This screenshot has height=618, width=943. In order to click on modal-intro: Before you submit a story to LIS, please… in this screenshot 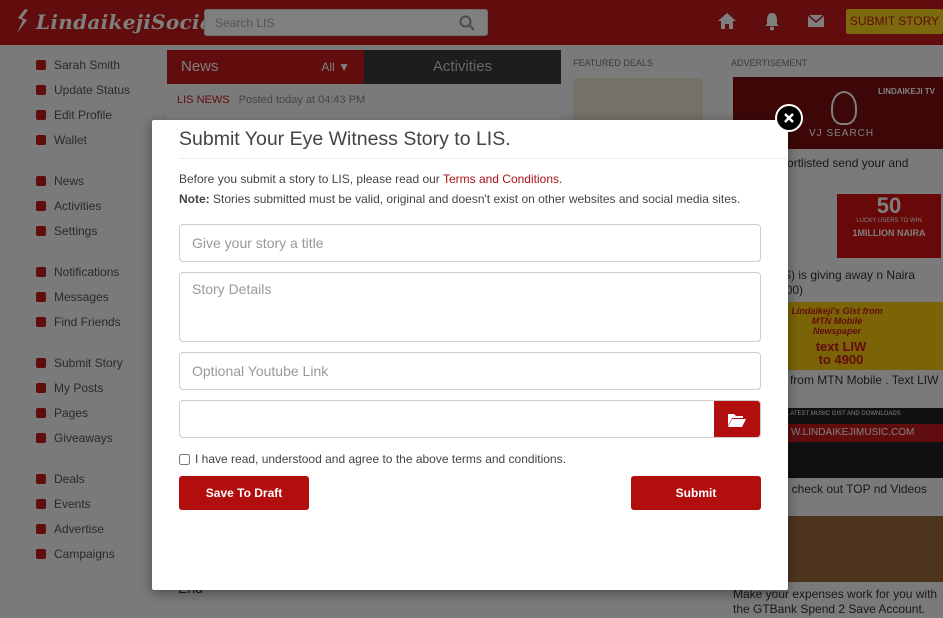, I will do `click(370, 179)`.